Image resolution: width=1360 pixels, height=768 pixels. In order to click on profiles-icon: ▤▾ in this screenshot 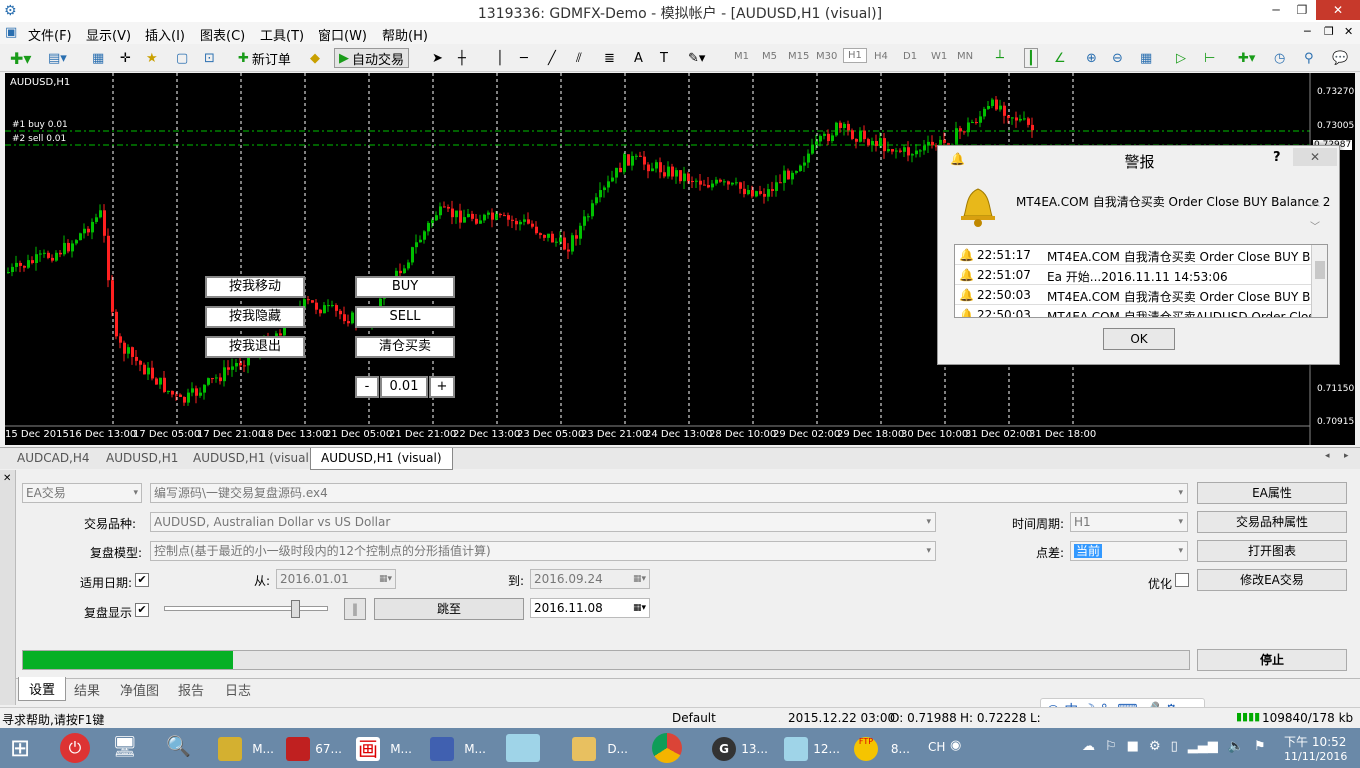, I will do `click(57, 58)`.